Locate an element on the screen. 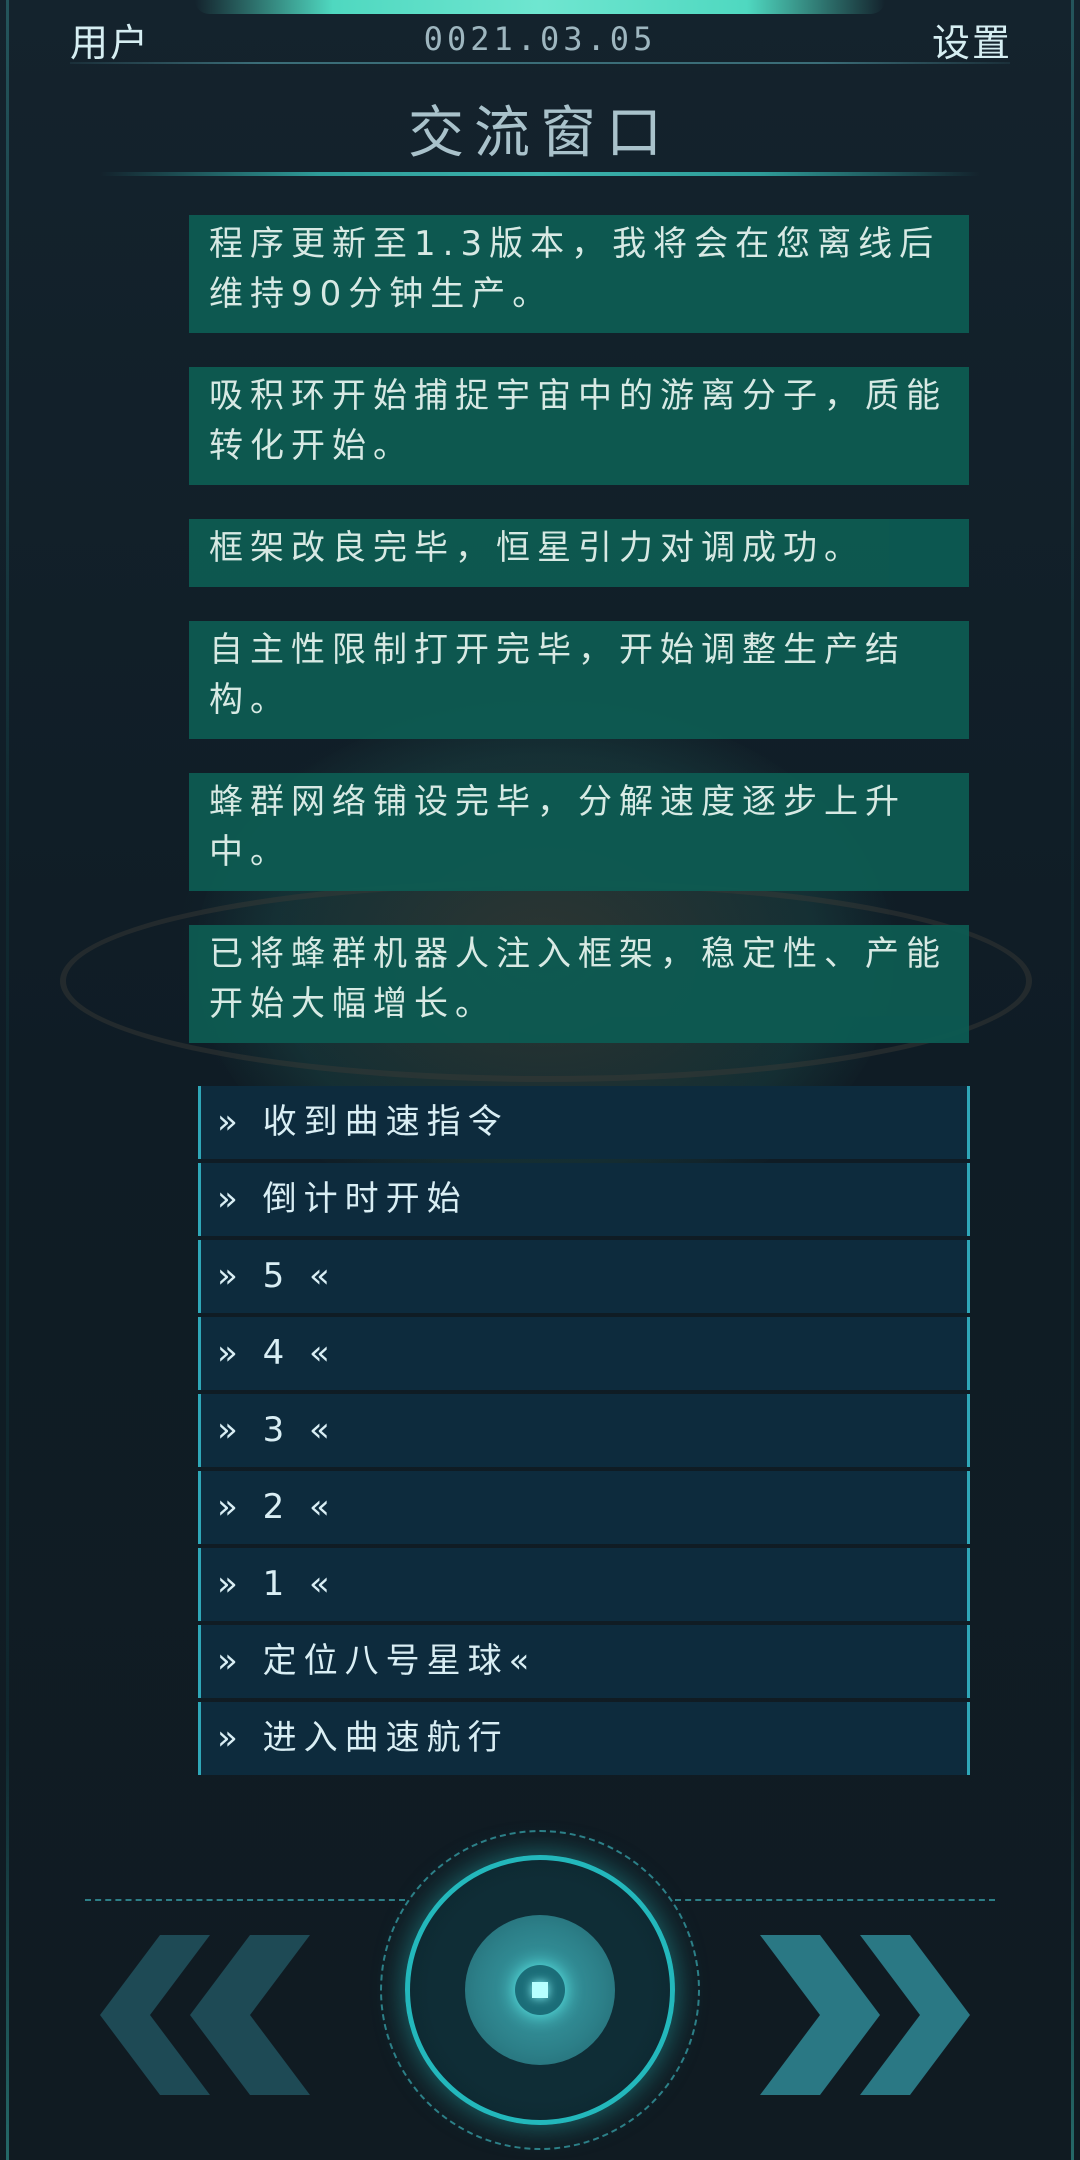 Image resolution: width=1080 pixels, height=2160 pixels. message-item: 蜂群网络铺设完毕，分解速度逐步上升中。 is located at coordinates (579, 832).